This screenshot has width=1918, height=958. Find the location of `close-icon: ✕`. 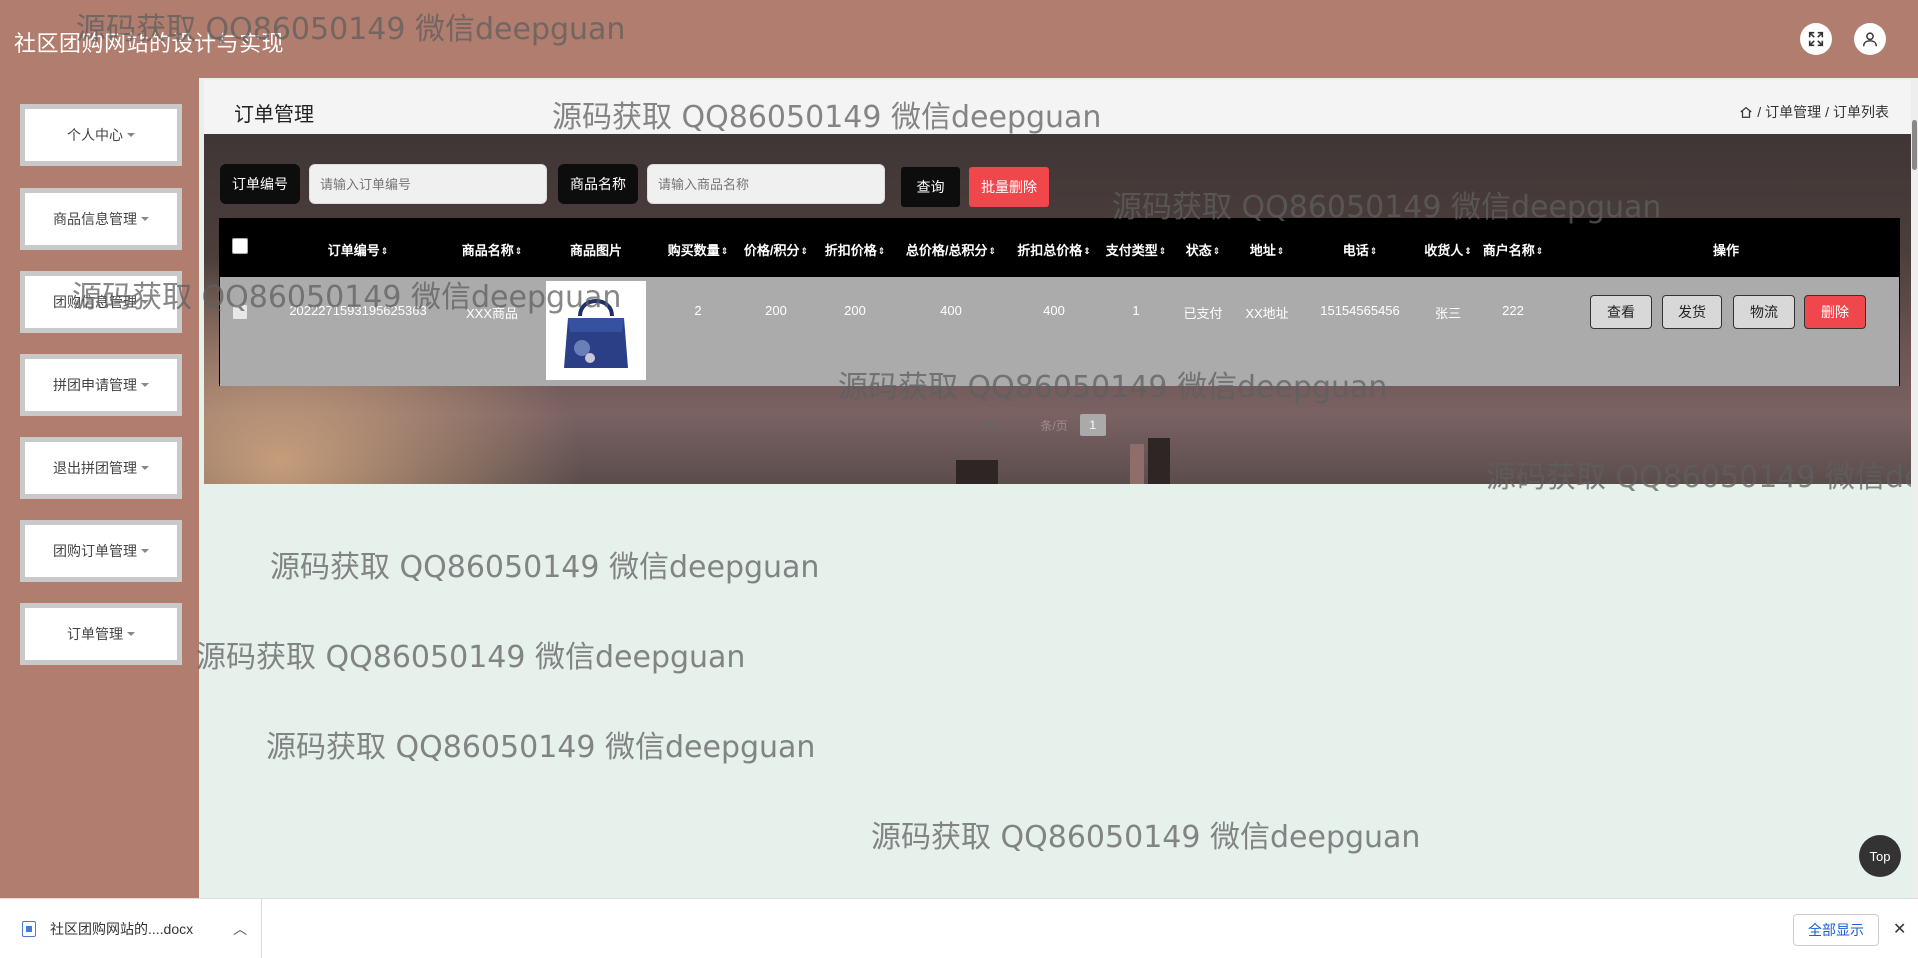

close-icon: ✕ is located at coordinates (1899, 929).